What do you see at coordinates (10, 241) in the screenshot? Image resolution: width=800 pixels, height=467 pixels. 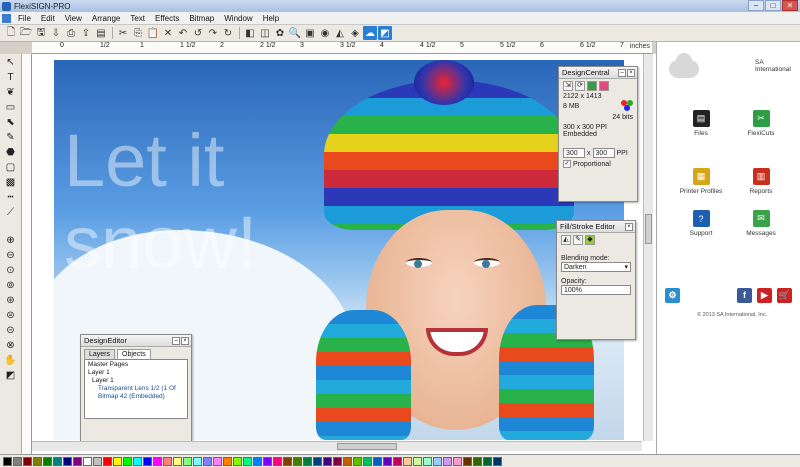 I see `zoom-in-tool-icon: ⊕` at bounding box center [10, 241].